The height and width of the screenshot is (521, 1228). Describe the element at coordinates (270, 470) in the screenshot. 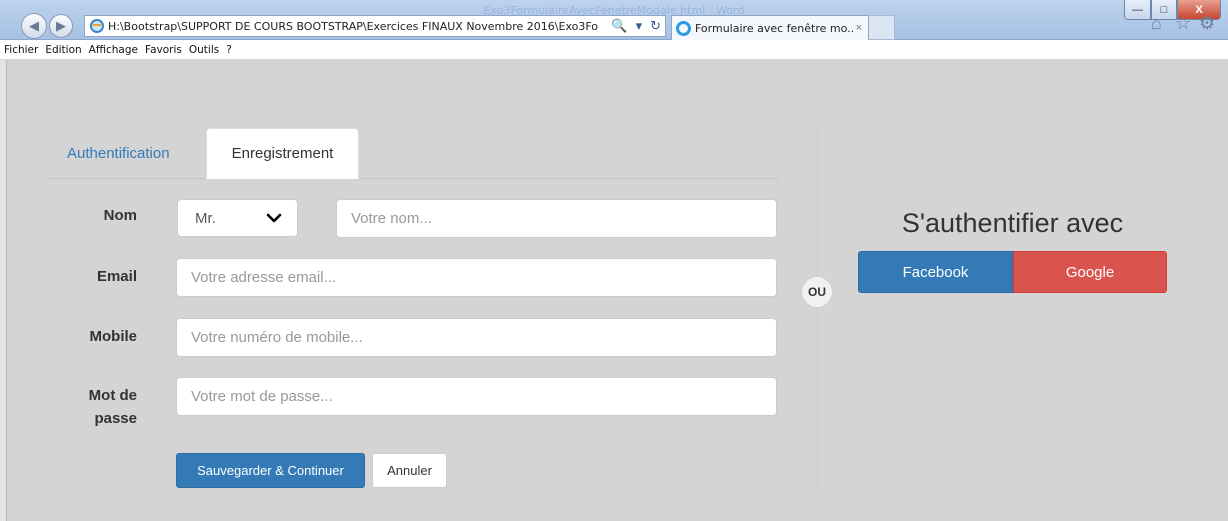

I see `save-continue-button: Sauvegarder & Continuer` at that location.